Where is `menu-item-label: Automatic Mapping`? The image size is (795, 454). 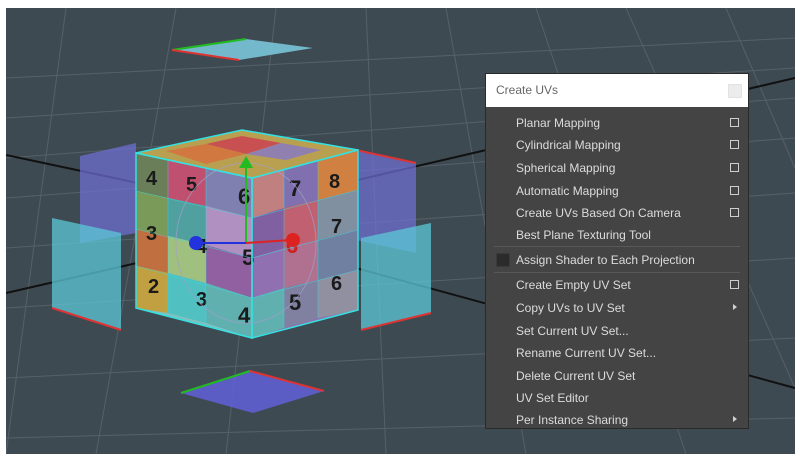 menu-item-label: Automatic Mapping is located at coordinates (567, 191).